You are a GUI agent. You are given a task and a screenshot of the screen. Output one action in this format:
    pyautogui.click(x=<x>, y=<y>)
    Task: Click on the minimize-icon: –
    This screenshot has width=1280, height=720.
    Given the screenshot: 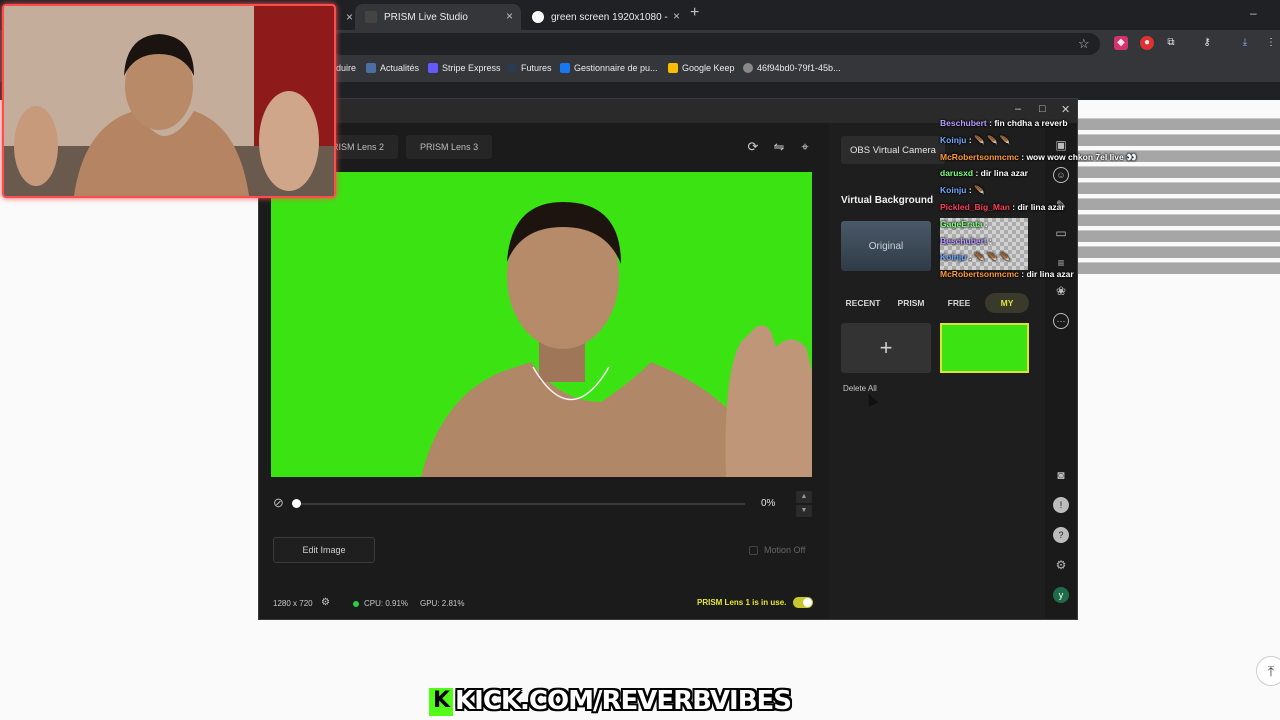 What is the action you would take?
    pyautogui.click(x=1018, y=109)
    